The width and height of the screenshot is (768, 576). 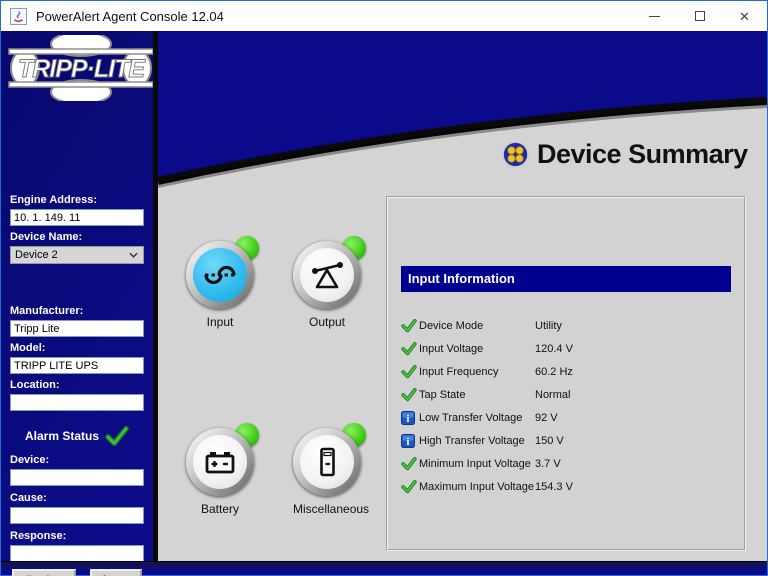 I want to click on maximize-icon, so click(x=699, y=16).